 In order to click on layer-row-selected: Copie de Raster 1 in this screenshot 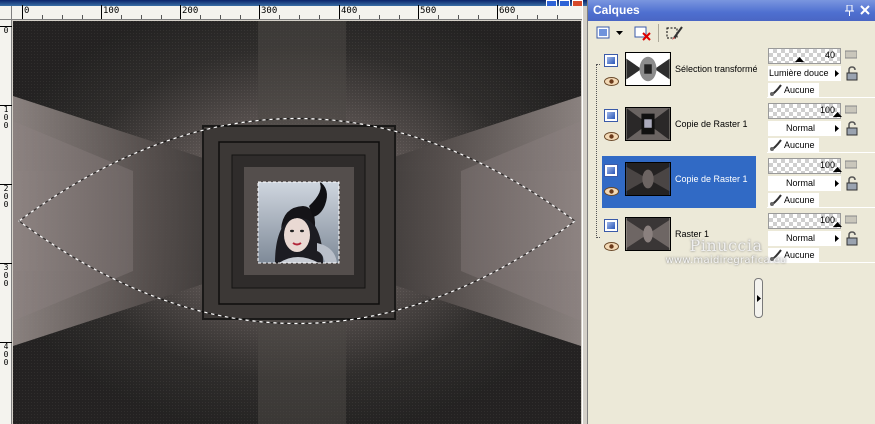, I will do `click(679, 182)`.